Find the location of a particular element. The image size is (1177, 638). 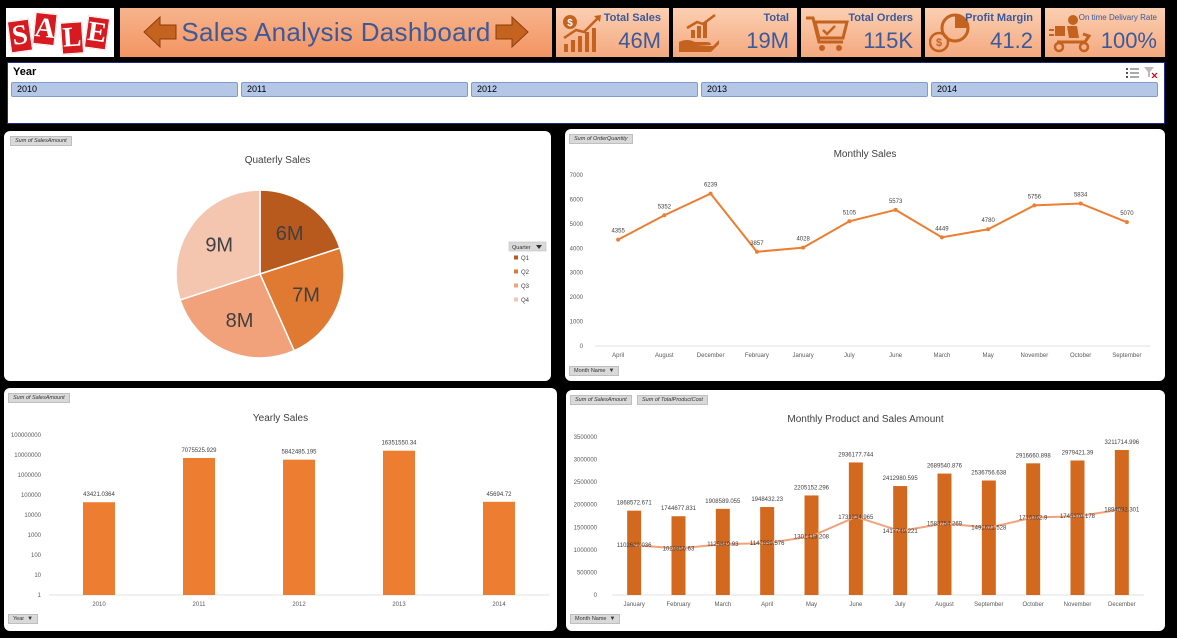

bar-2010 is located at coordinates (99, 548).